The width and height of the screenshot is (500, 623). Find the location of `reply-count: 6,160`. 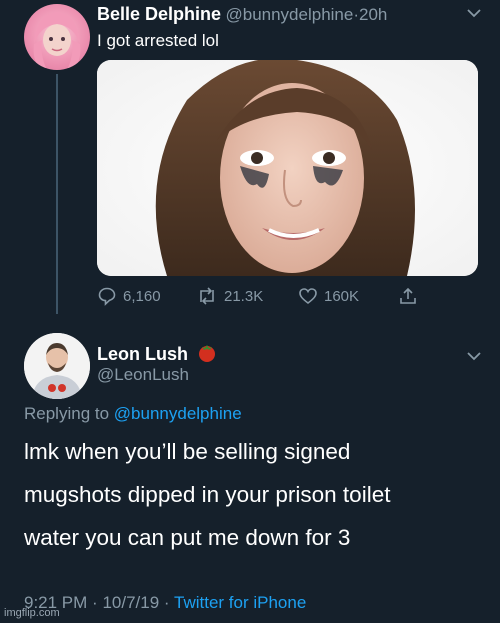

reply-count: 6,160 is located at coordinates (142, 296).